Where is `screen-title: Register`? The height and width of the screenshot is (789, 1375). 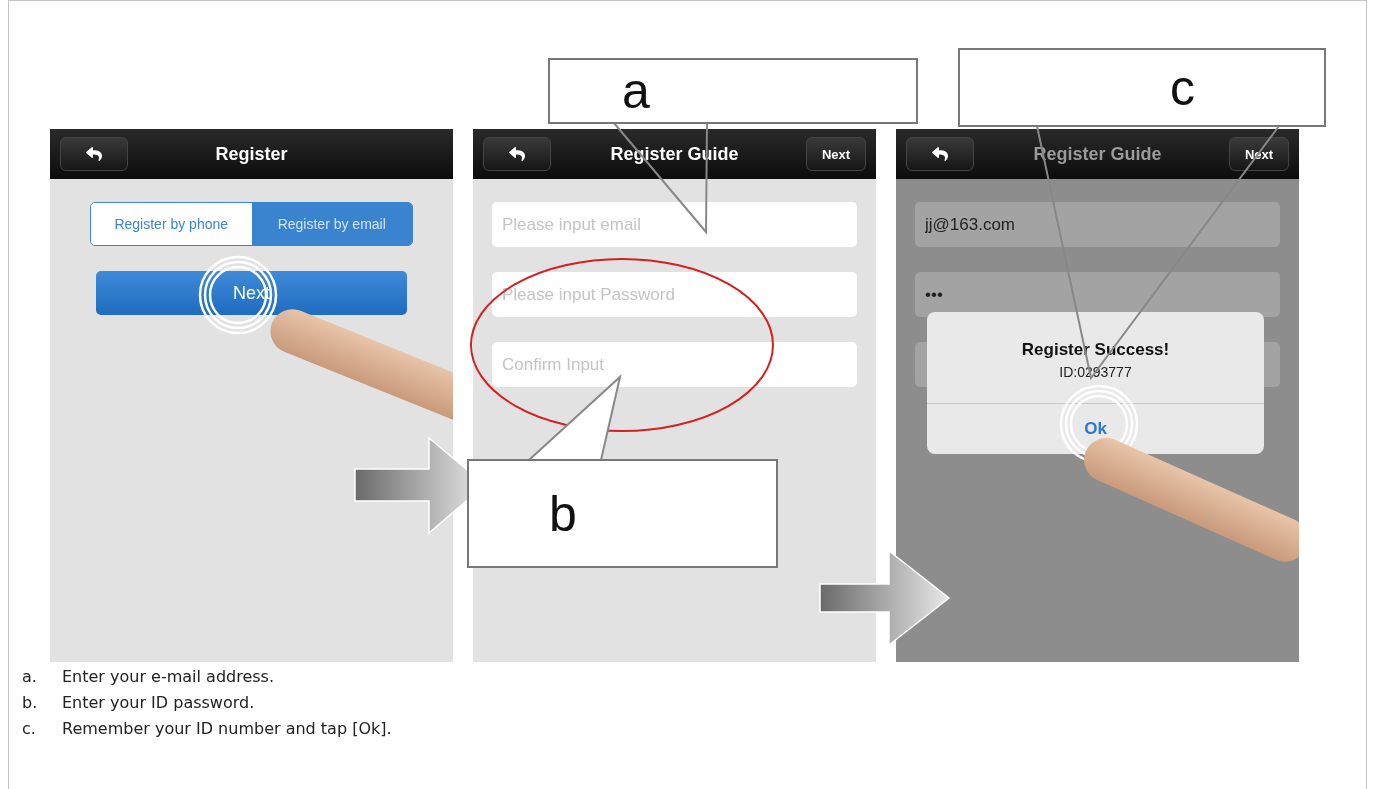
screen-title: Register is located at coordinates (251, 154).